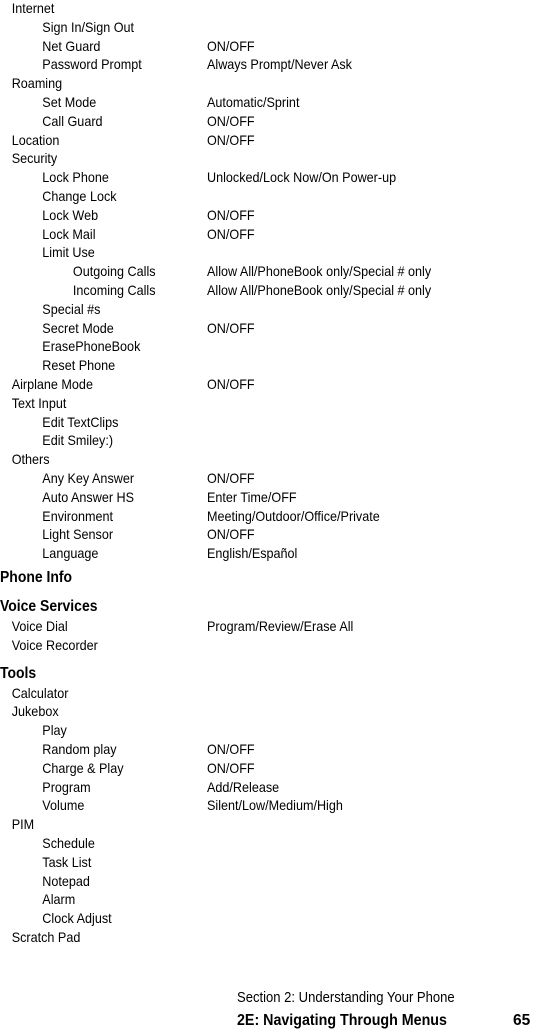  Describe the element at coordinates (34, 158) in the screenshot. I see `menu-item-label: Security` at that location.